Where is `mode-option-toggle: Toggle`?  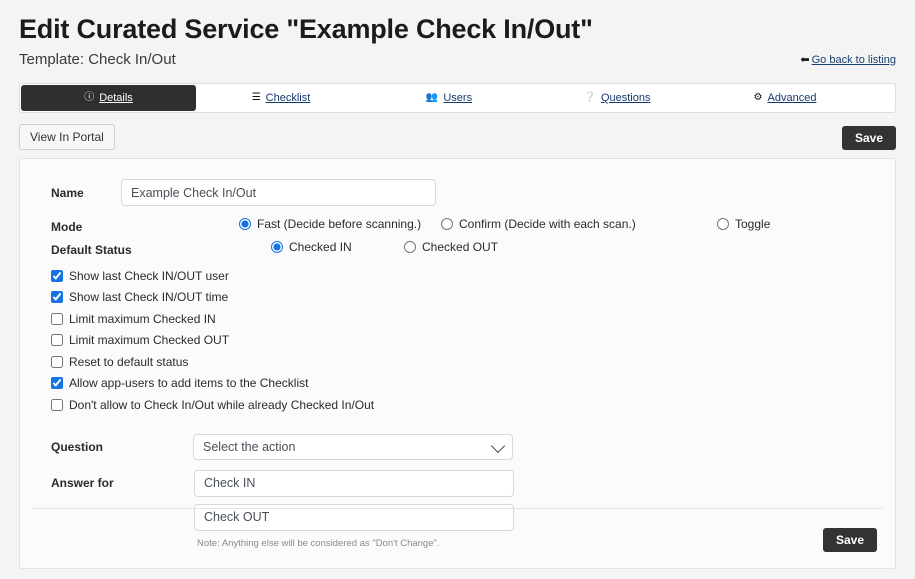
mode-option-toggle: Toggle is located at coordinates (743, 224).